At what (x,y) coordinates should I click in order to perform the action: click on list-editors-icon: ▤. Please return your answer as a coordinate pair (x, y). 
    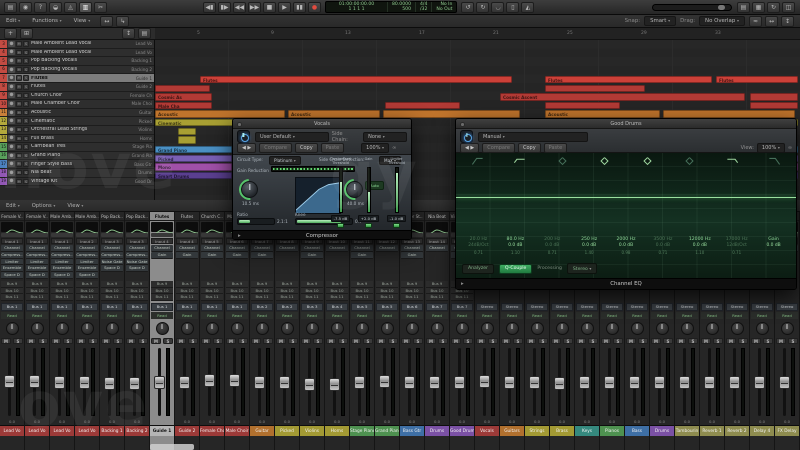
    Looking at the image, I should click on (743, 7).